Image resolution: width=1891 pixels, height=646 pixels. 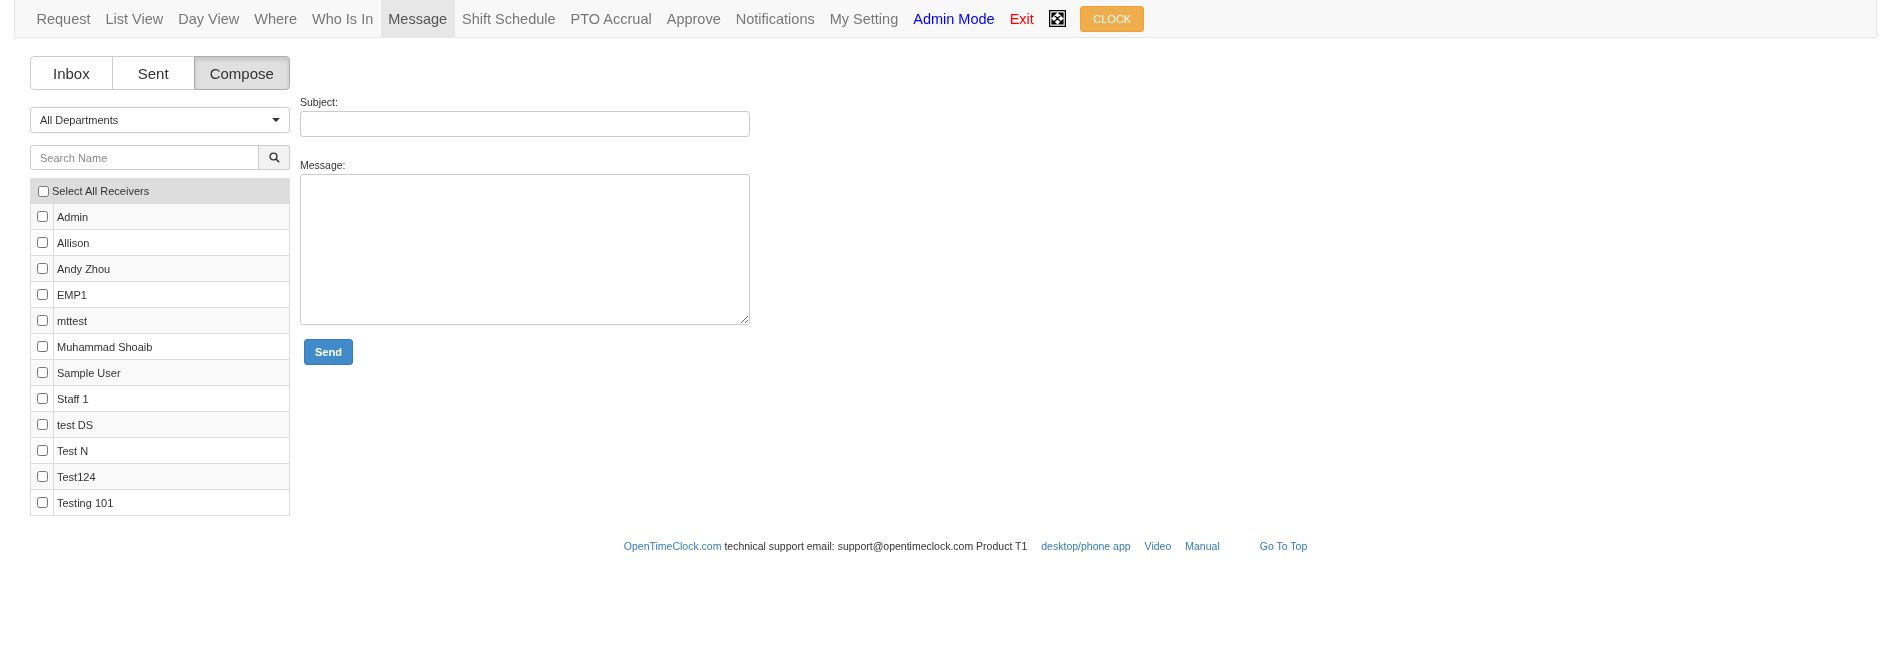 I want to click on tab: Compose, so click(x=241, y=73).